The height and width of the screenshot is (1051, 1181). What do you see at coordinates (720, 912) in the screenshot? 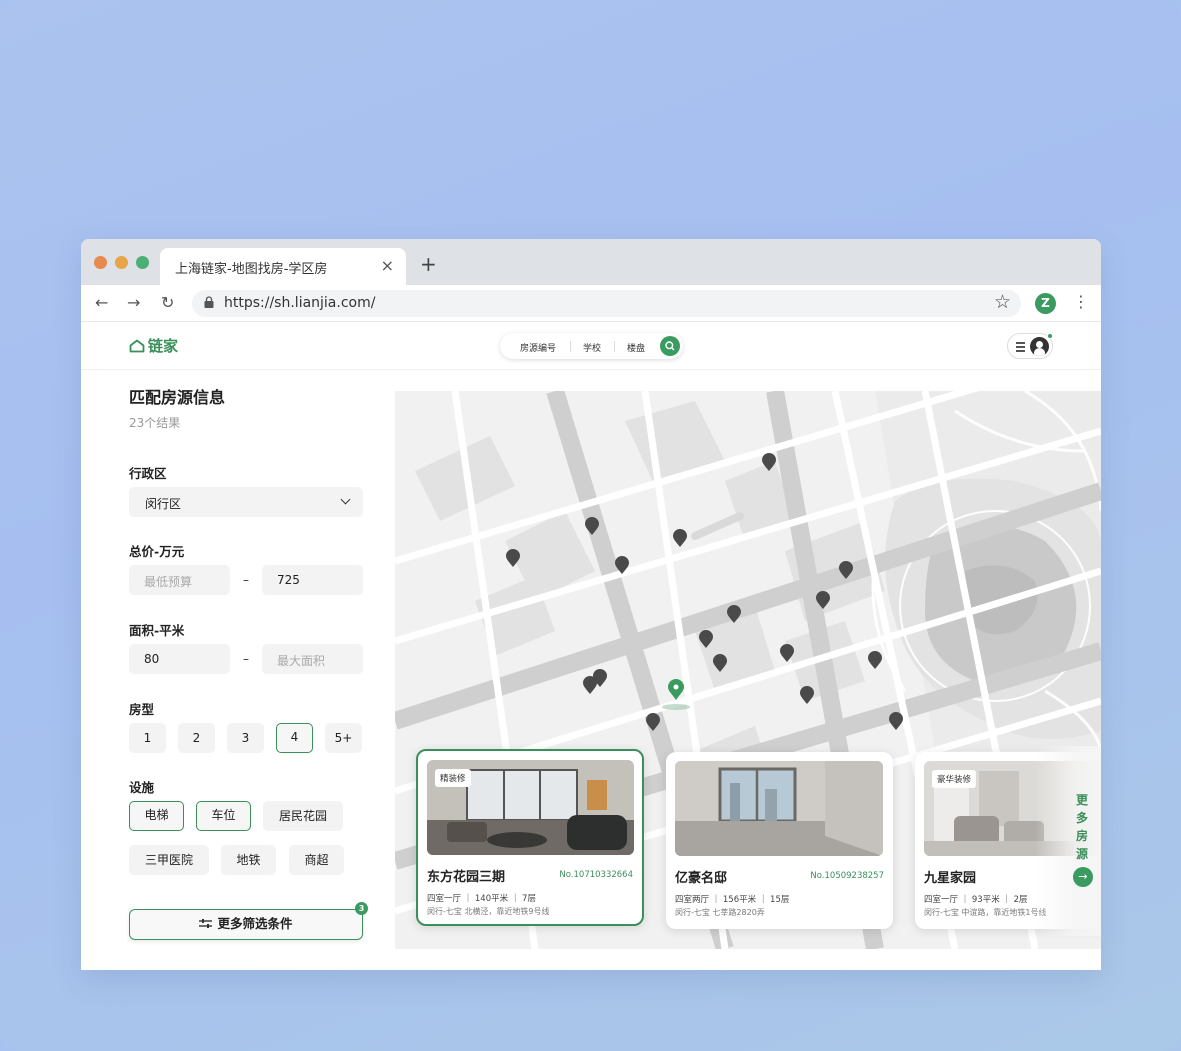
I see `listing-address: 闵行-七宝 七莘路2820弄` at bounding box center [720, 912].